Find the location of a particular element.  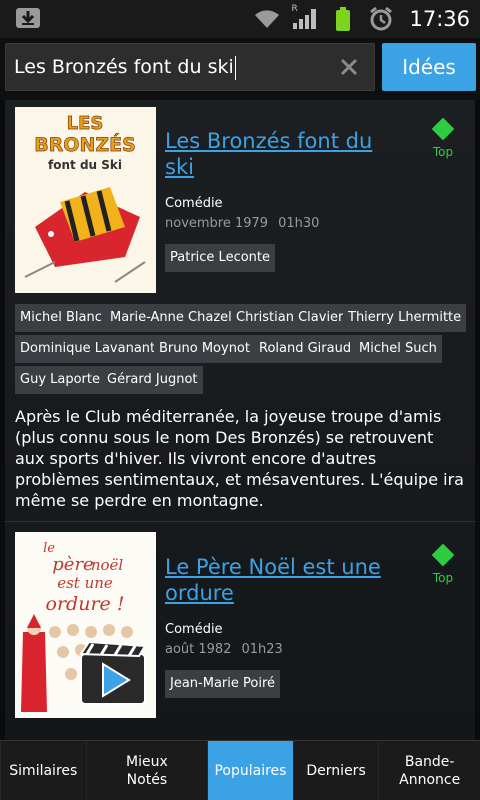

cast-chip: Roland Giraud is located at coordinates (305, 349).